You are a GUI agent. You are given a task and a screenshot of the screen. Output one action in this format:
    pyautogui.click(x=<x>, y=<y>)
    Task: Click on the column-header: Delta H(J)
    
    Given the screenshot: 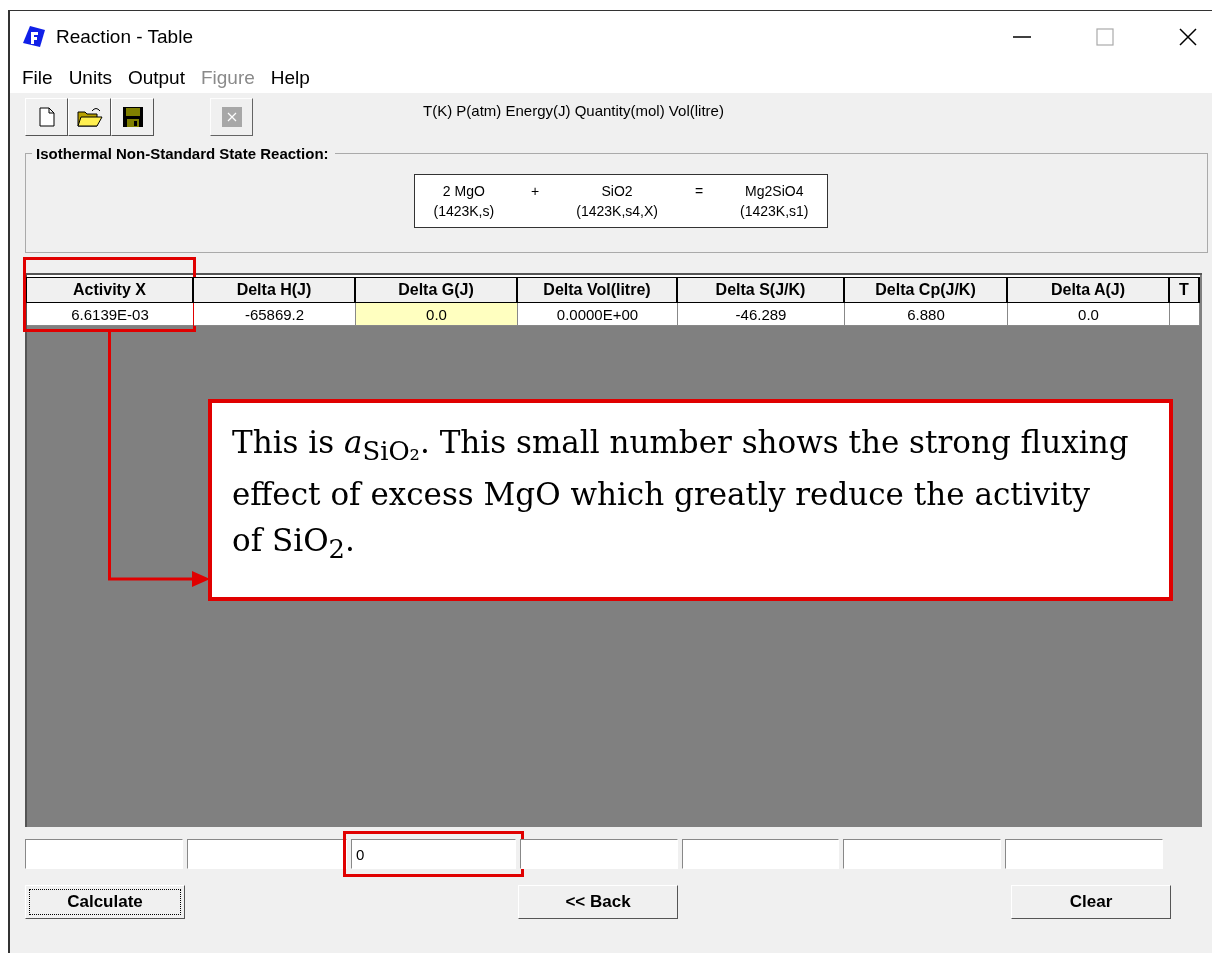 What is the action you would take?
    pyautogui.click(x=274, y=290)
    